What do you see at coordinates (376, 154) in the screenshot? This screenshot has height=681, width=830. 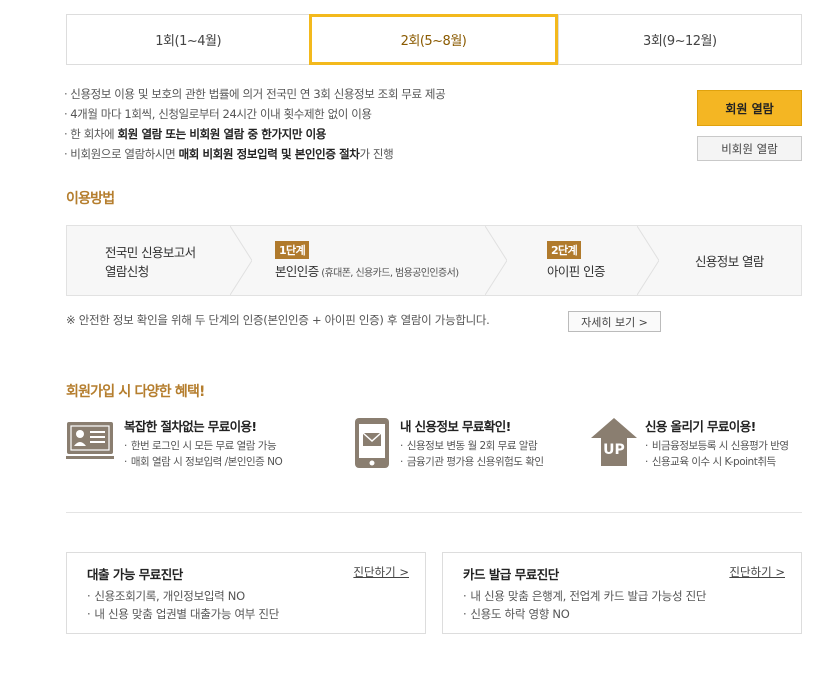 I see `info-text: 가 진행` at bounding box center [376, 154].